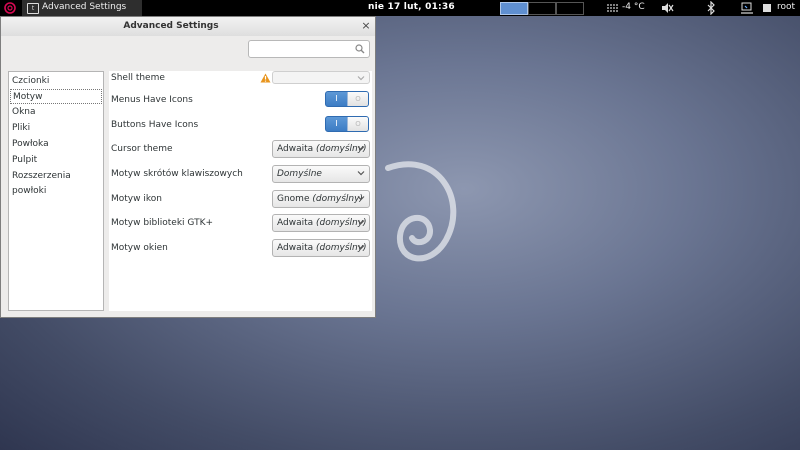 Image resolution: width=800 pixels, height=450 pixels. I want to click on menus-icons-label: Menus Have Icons, so click(152, 100).